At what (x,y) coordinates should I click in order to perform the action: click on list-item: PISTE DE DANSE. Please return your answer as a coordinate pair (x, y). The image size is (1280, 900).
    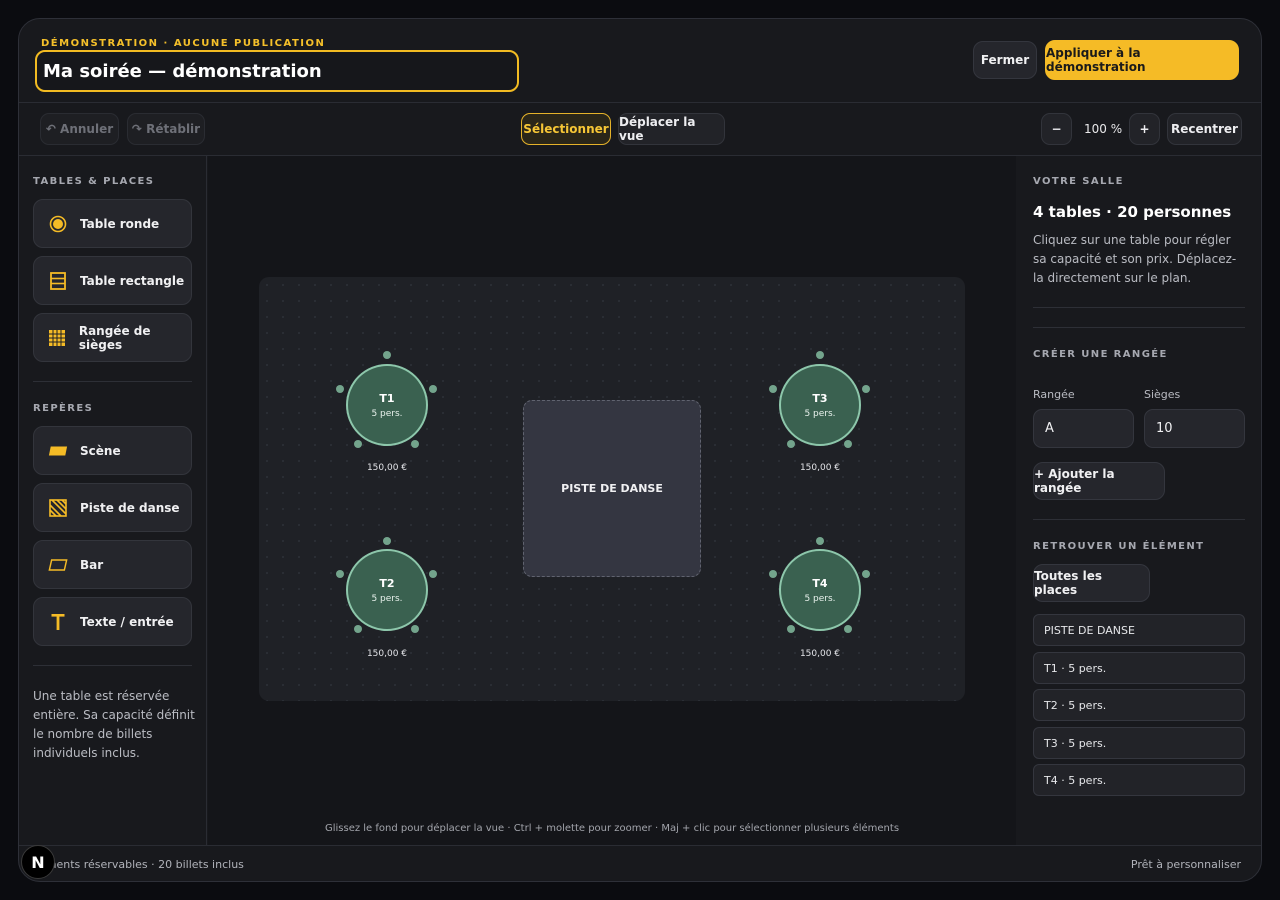
    Looking at the image, I should click on (1139, 630).